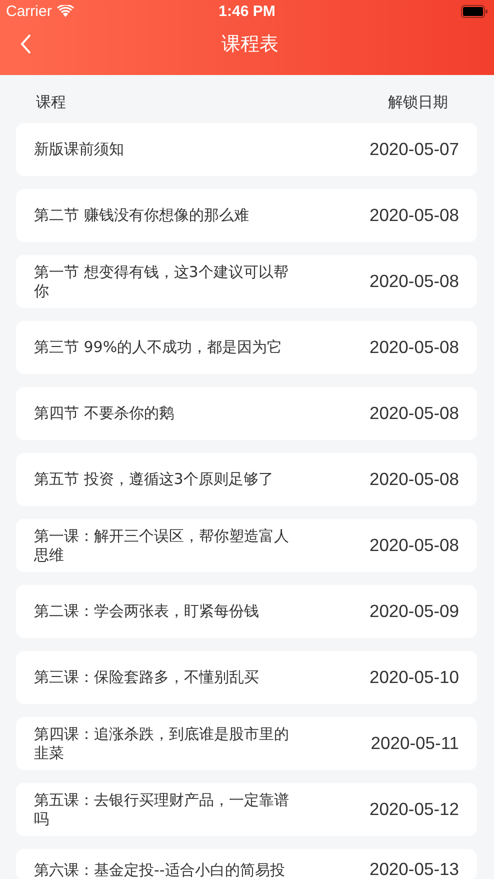 This screenshot has height=879, width=494. I want to click on course-title: 第四节 不要杀你的鹅, so click(104, 413).